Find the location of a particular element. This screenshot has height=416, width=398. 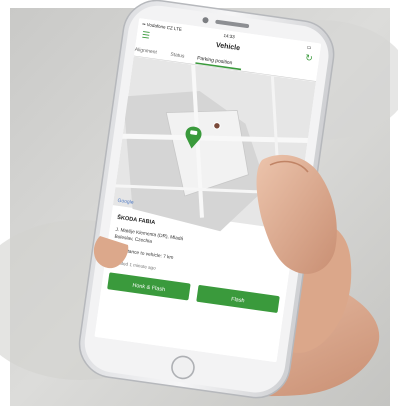

user-location-icon is located at coordinates (217, 126).